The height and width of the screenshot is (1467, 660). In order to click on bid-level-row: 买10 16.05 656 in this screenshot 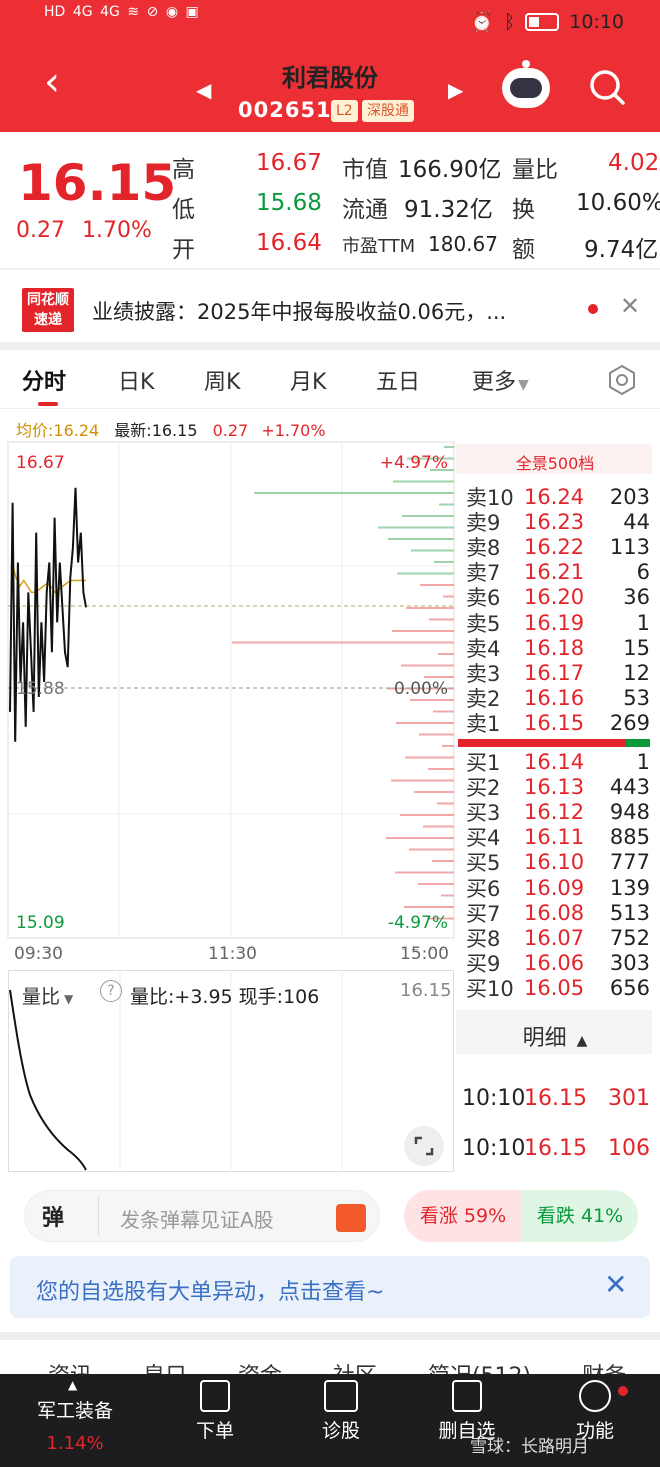, I will do `click(558, 988)`.